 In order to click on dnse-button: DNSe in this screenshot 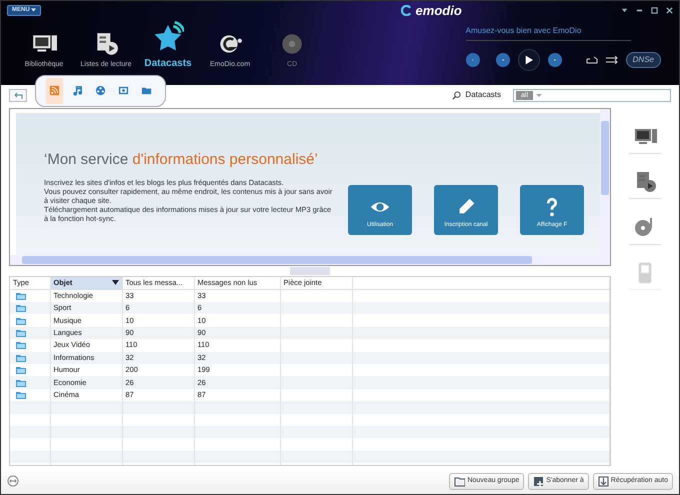, I will do `click(643, 60)`.